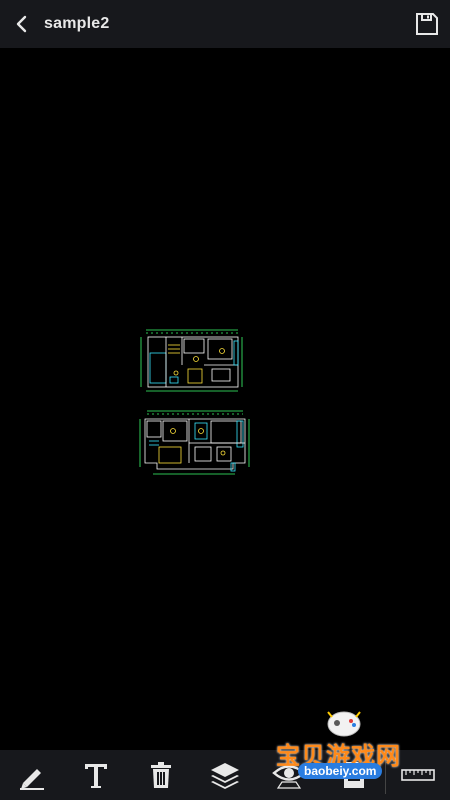 The width and height of the screenshot is (450, 800). I want to click on floor-plan-lower, so click(194, 442).